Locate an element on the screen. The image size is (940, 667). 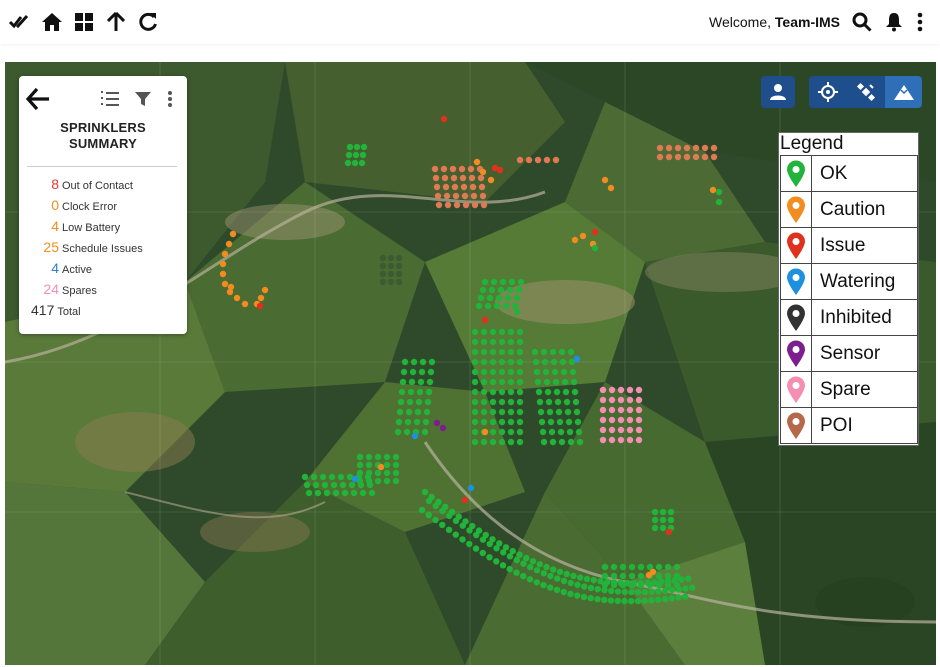
user-name: Team-IMS is located at coordinates (807, 22).